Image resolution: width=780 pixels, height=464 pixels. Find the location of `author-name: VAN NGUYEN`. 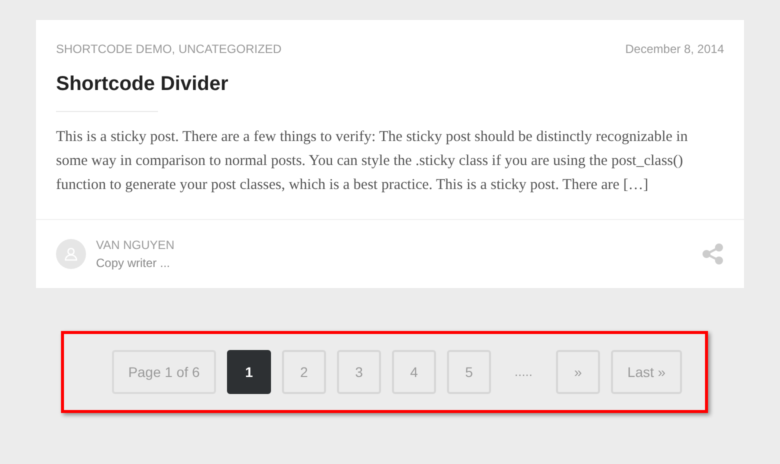

author-name: VAN NGUYEN is located at coordinates (135, 245).